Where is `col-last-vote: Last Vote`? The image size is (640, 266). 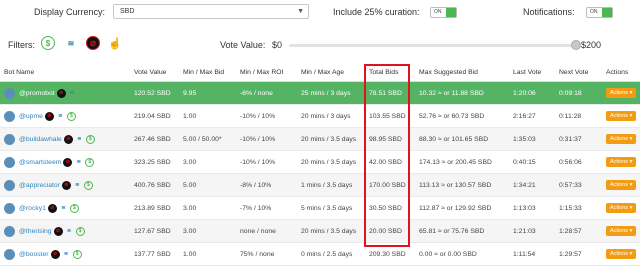
col-last-vote: Last Vote is located at coordinates (532, 72).